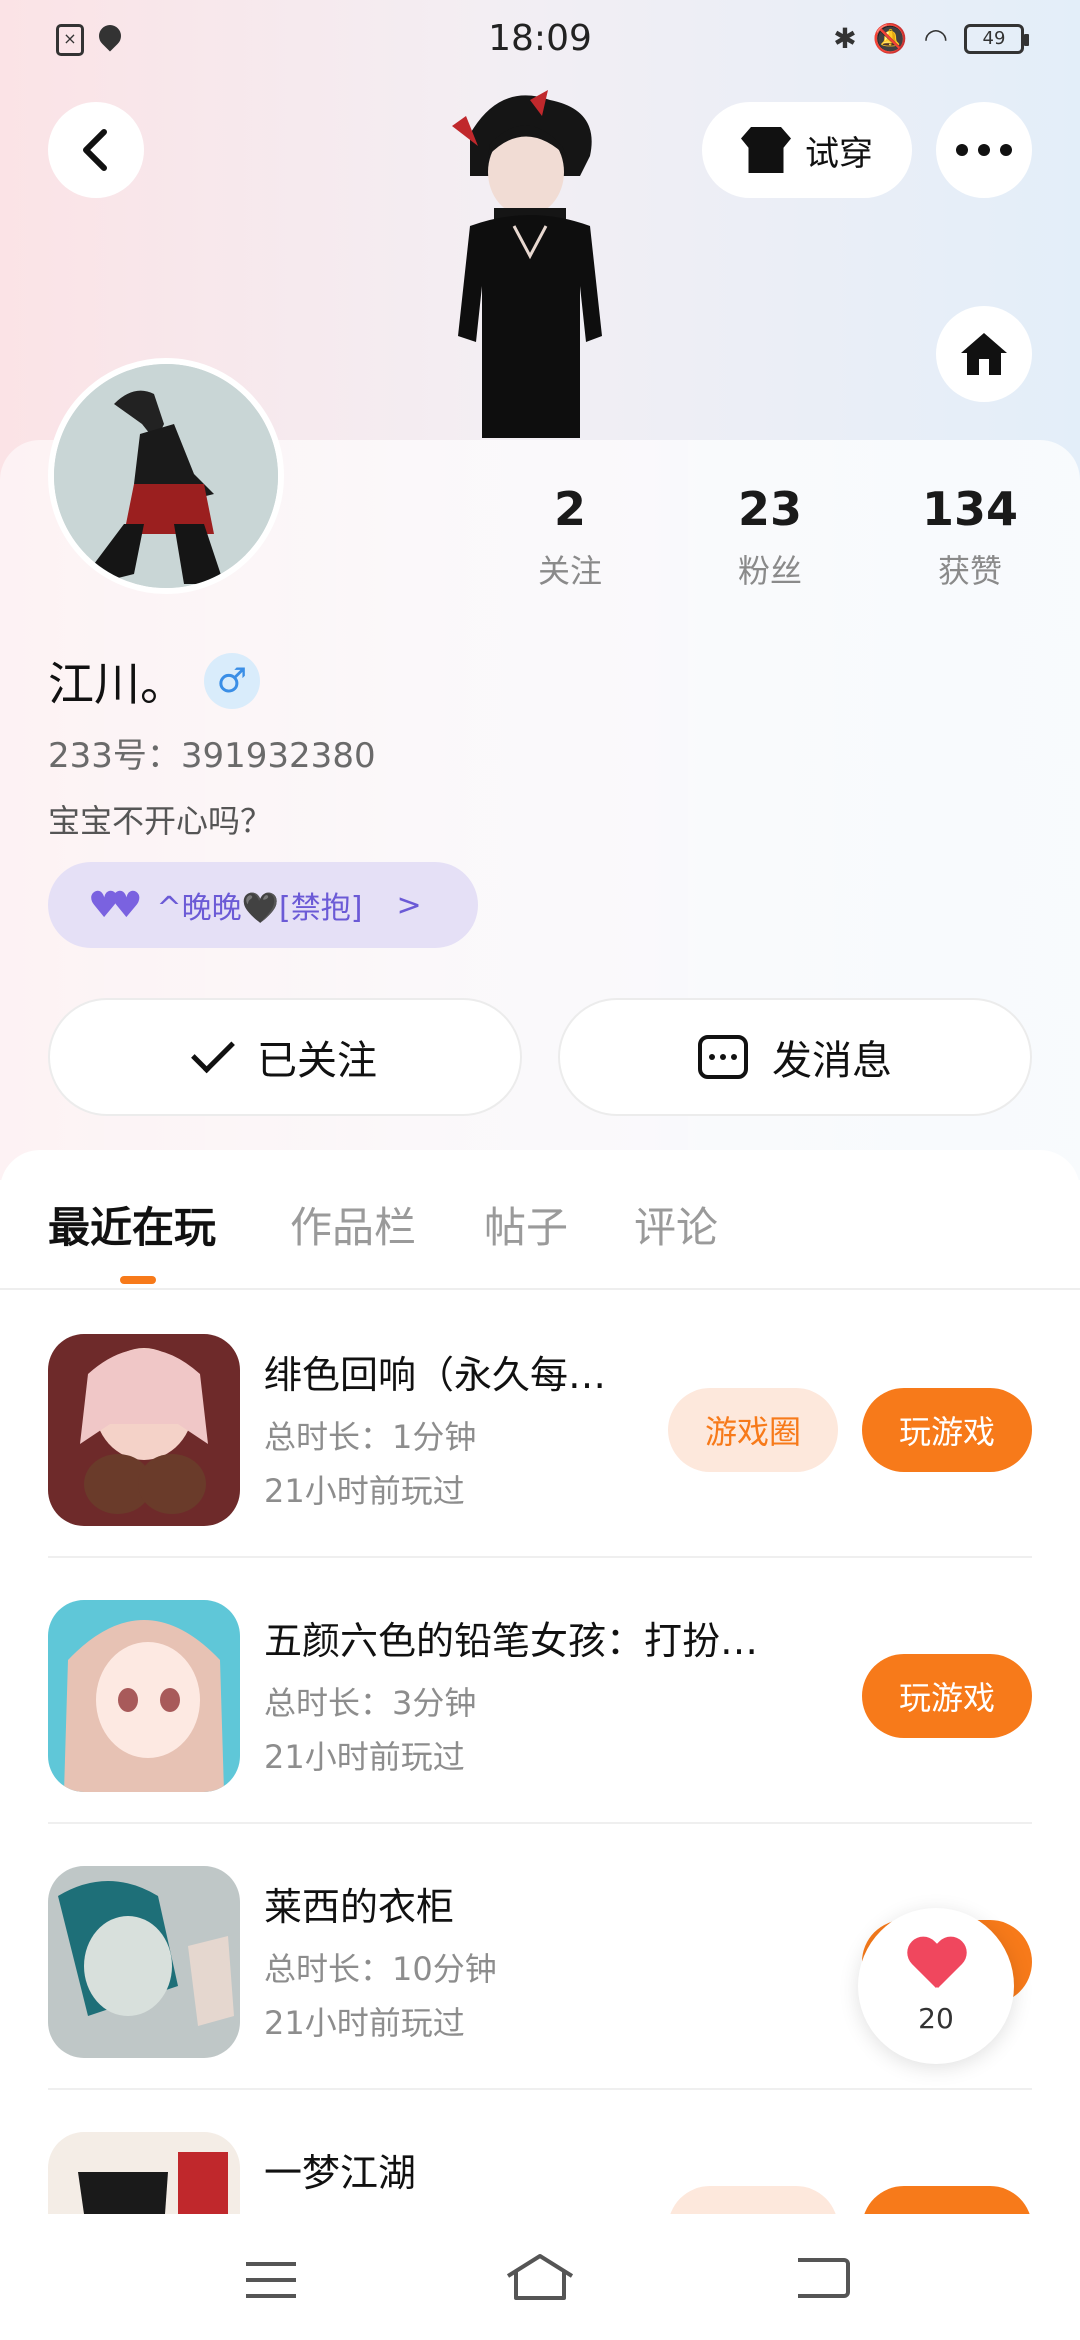  What do you see at coordinates (569, 571) in the screenshot?
I see `stat-label: 关注` at bounding box center [569, 571].